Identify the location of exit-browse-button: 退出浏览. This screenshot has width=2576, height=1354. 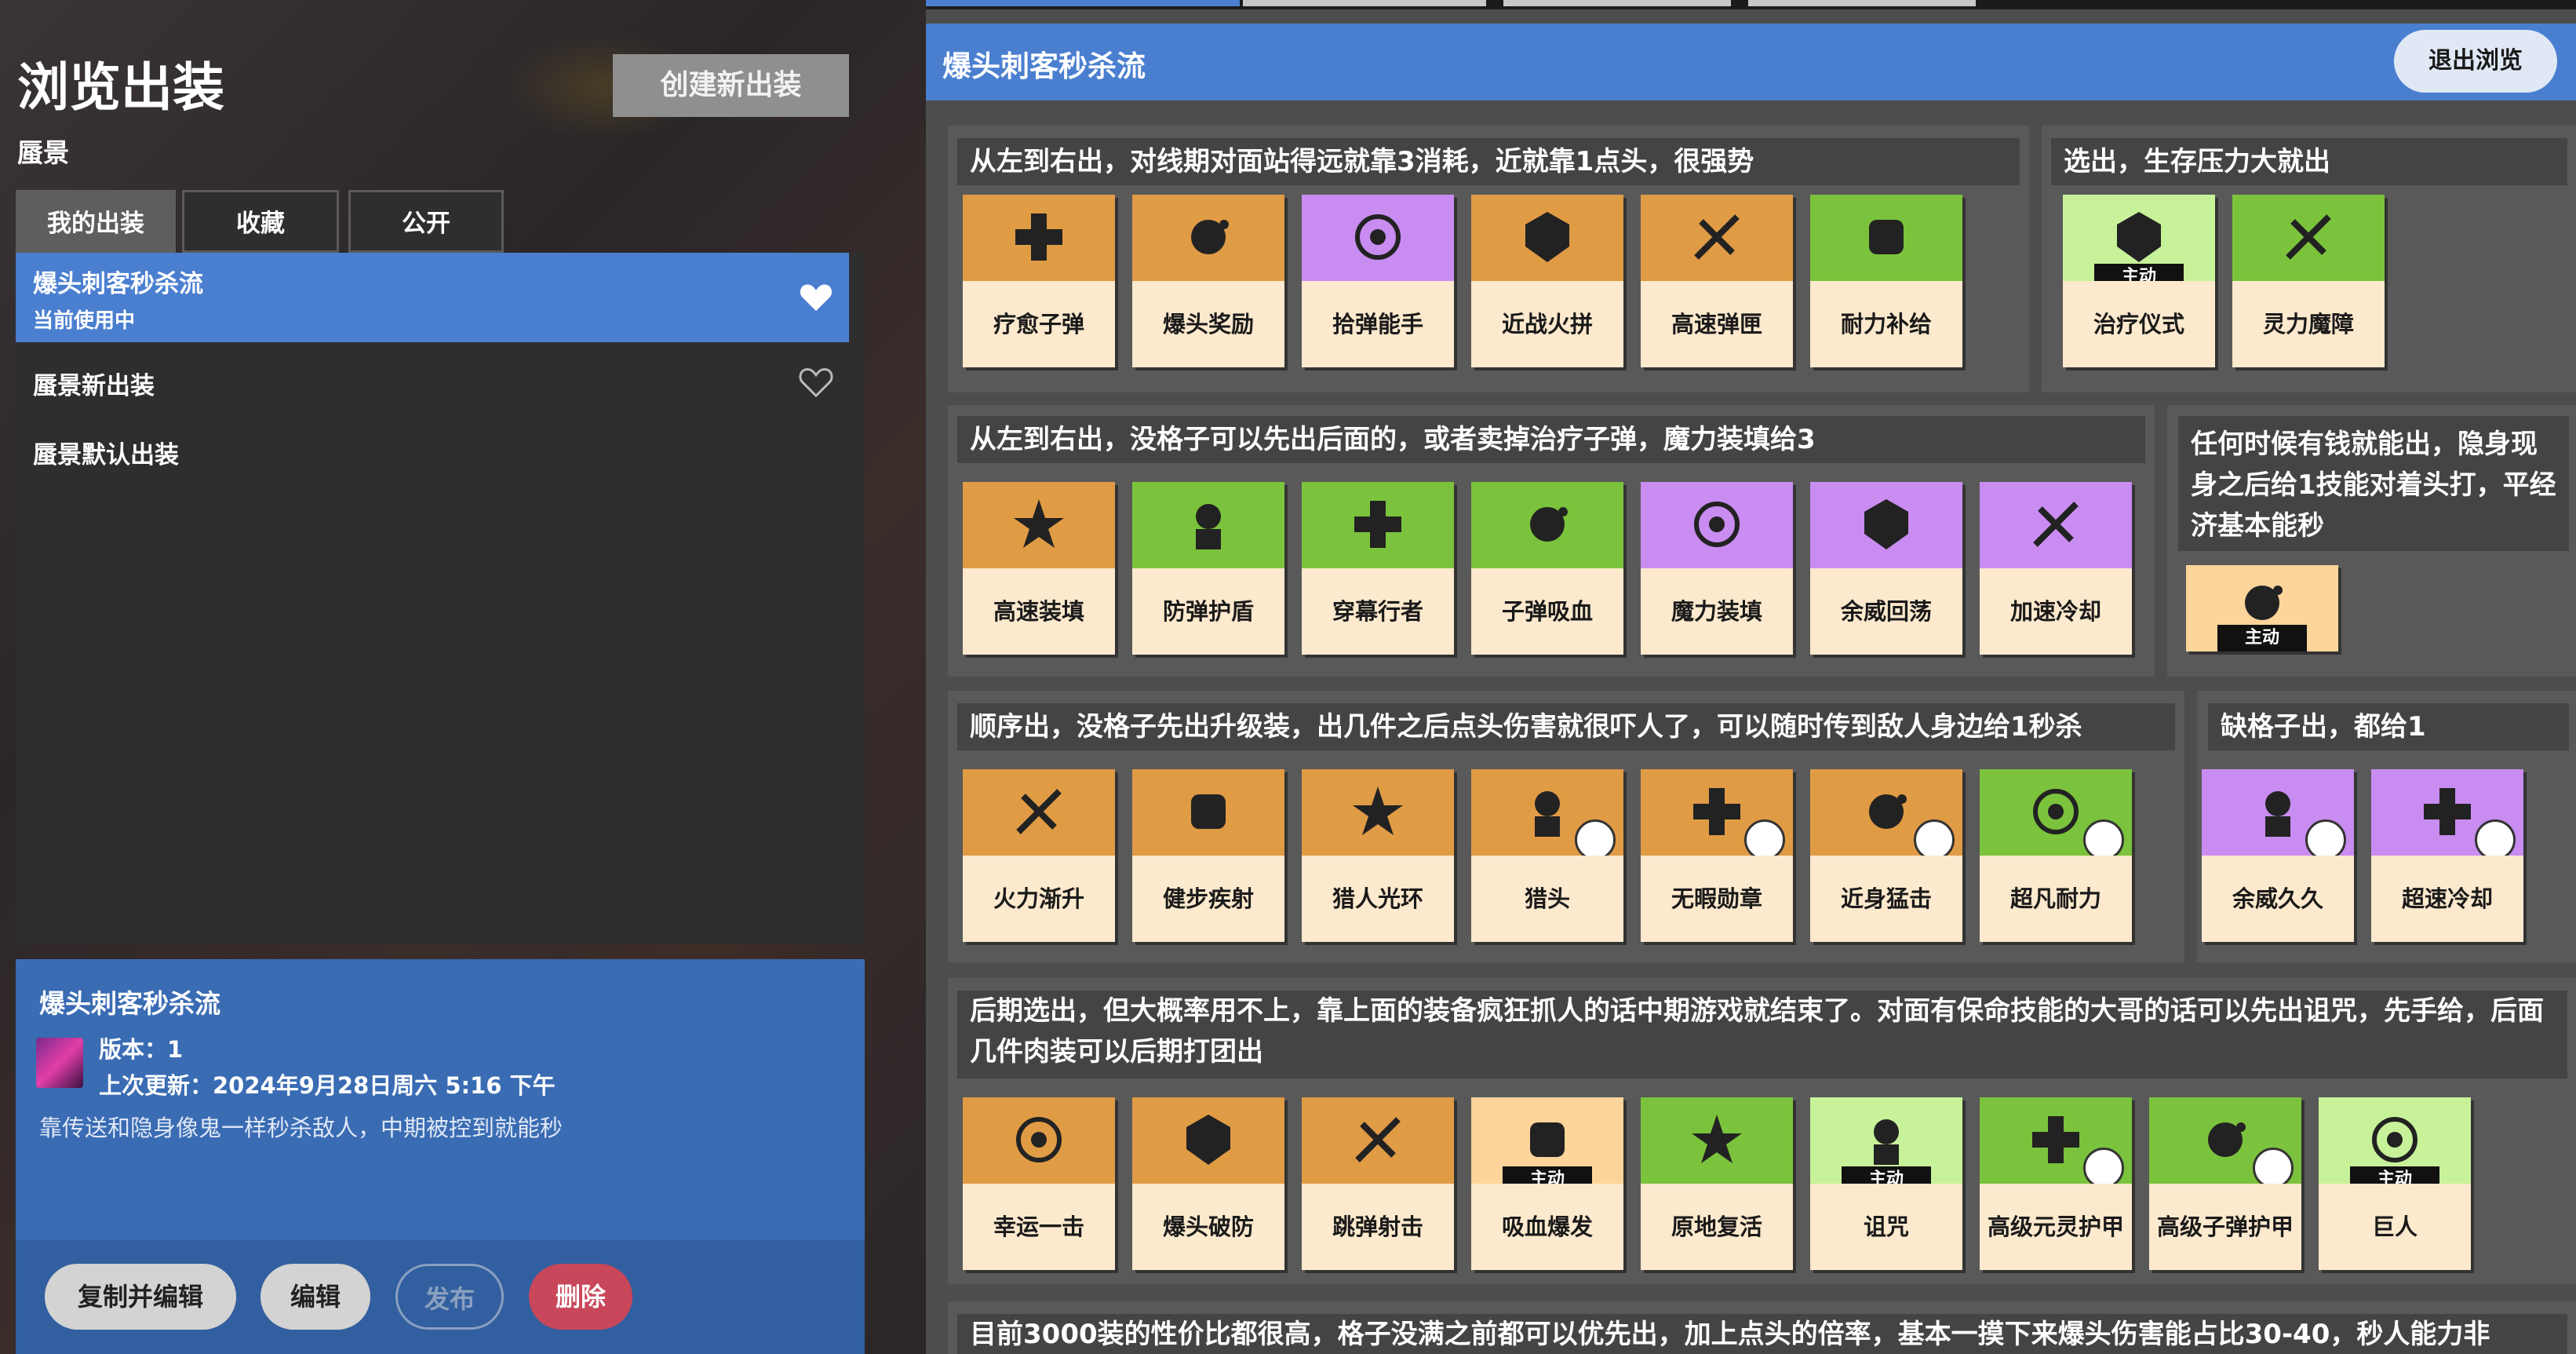
(2475, 61).